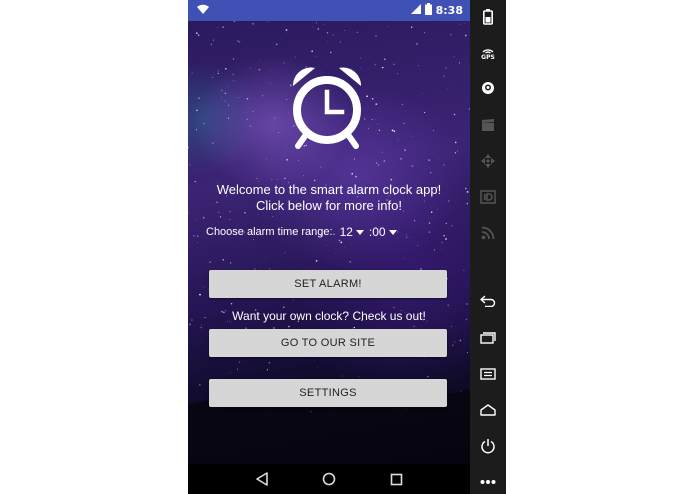 The width and height of the screenshot is (695, 494). What do you see at coordinates (328, 284) in the screenshot?
I see `set-alarm-button: SET ALARM!` at bounding box center [328, 284].